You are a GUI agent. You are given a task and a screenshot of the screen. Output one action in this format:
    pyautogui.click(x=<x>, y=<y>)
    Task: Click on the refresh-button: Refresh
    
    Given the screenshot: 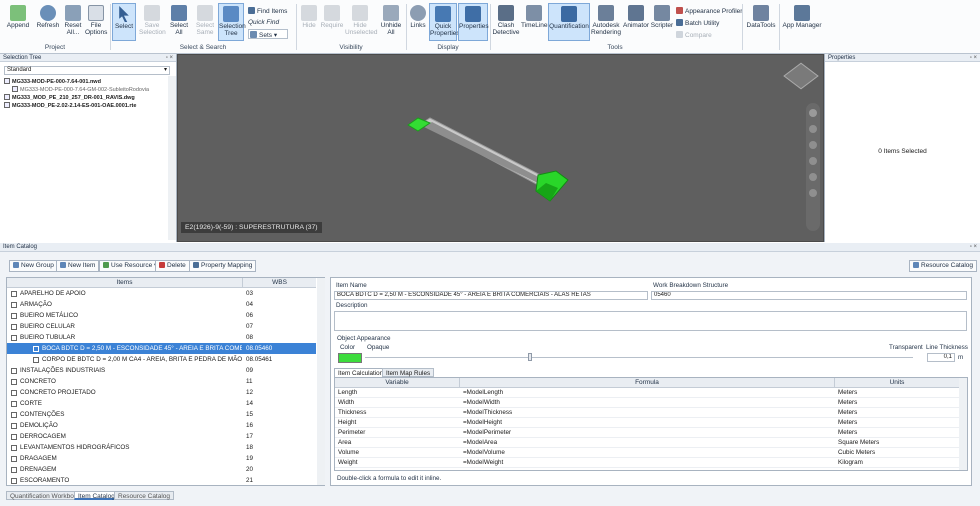 What is the action you would take?
    pyautogui.click(x=48, y=16)
    